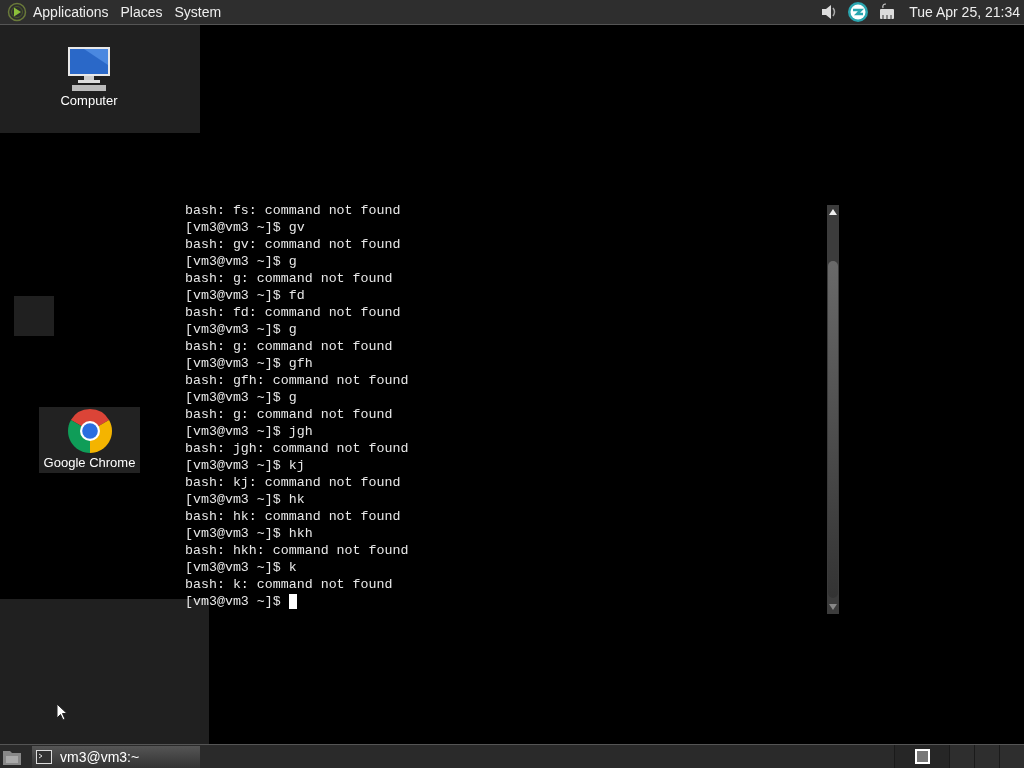  What do you see at coordinates (959, 756) in the screenshot?
I see `workspace-switcher` at bounding box center [959, 756].